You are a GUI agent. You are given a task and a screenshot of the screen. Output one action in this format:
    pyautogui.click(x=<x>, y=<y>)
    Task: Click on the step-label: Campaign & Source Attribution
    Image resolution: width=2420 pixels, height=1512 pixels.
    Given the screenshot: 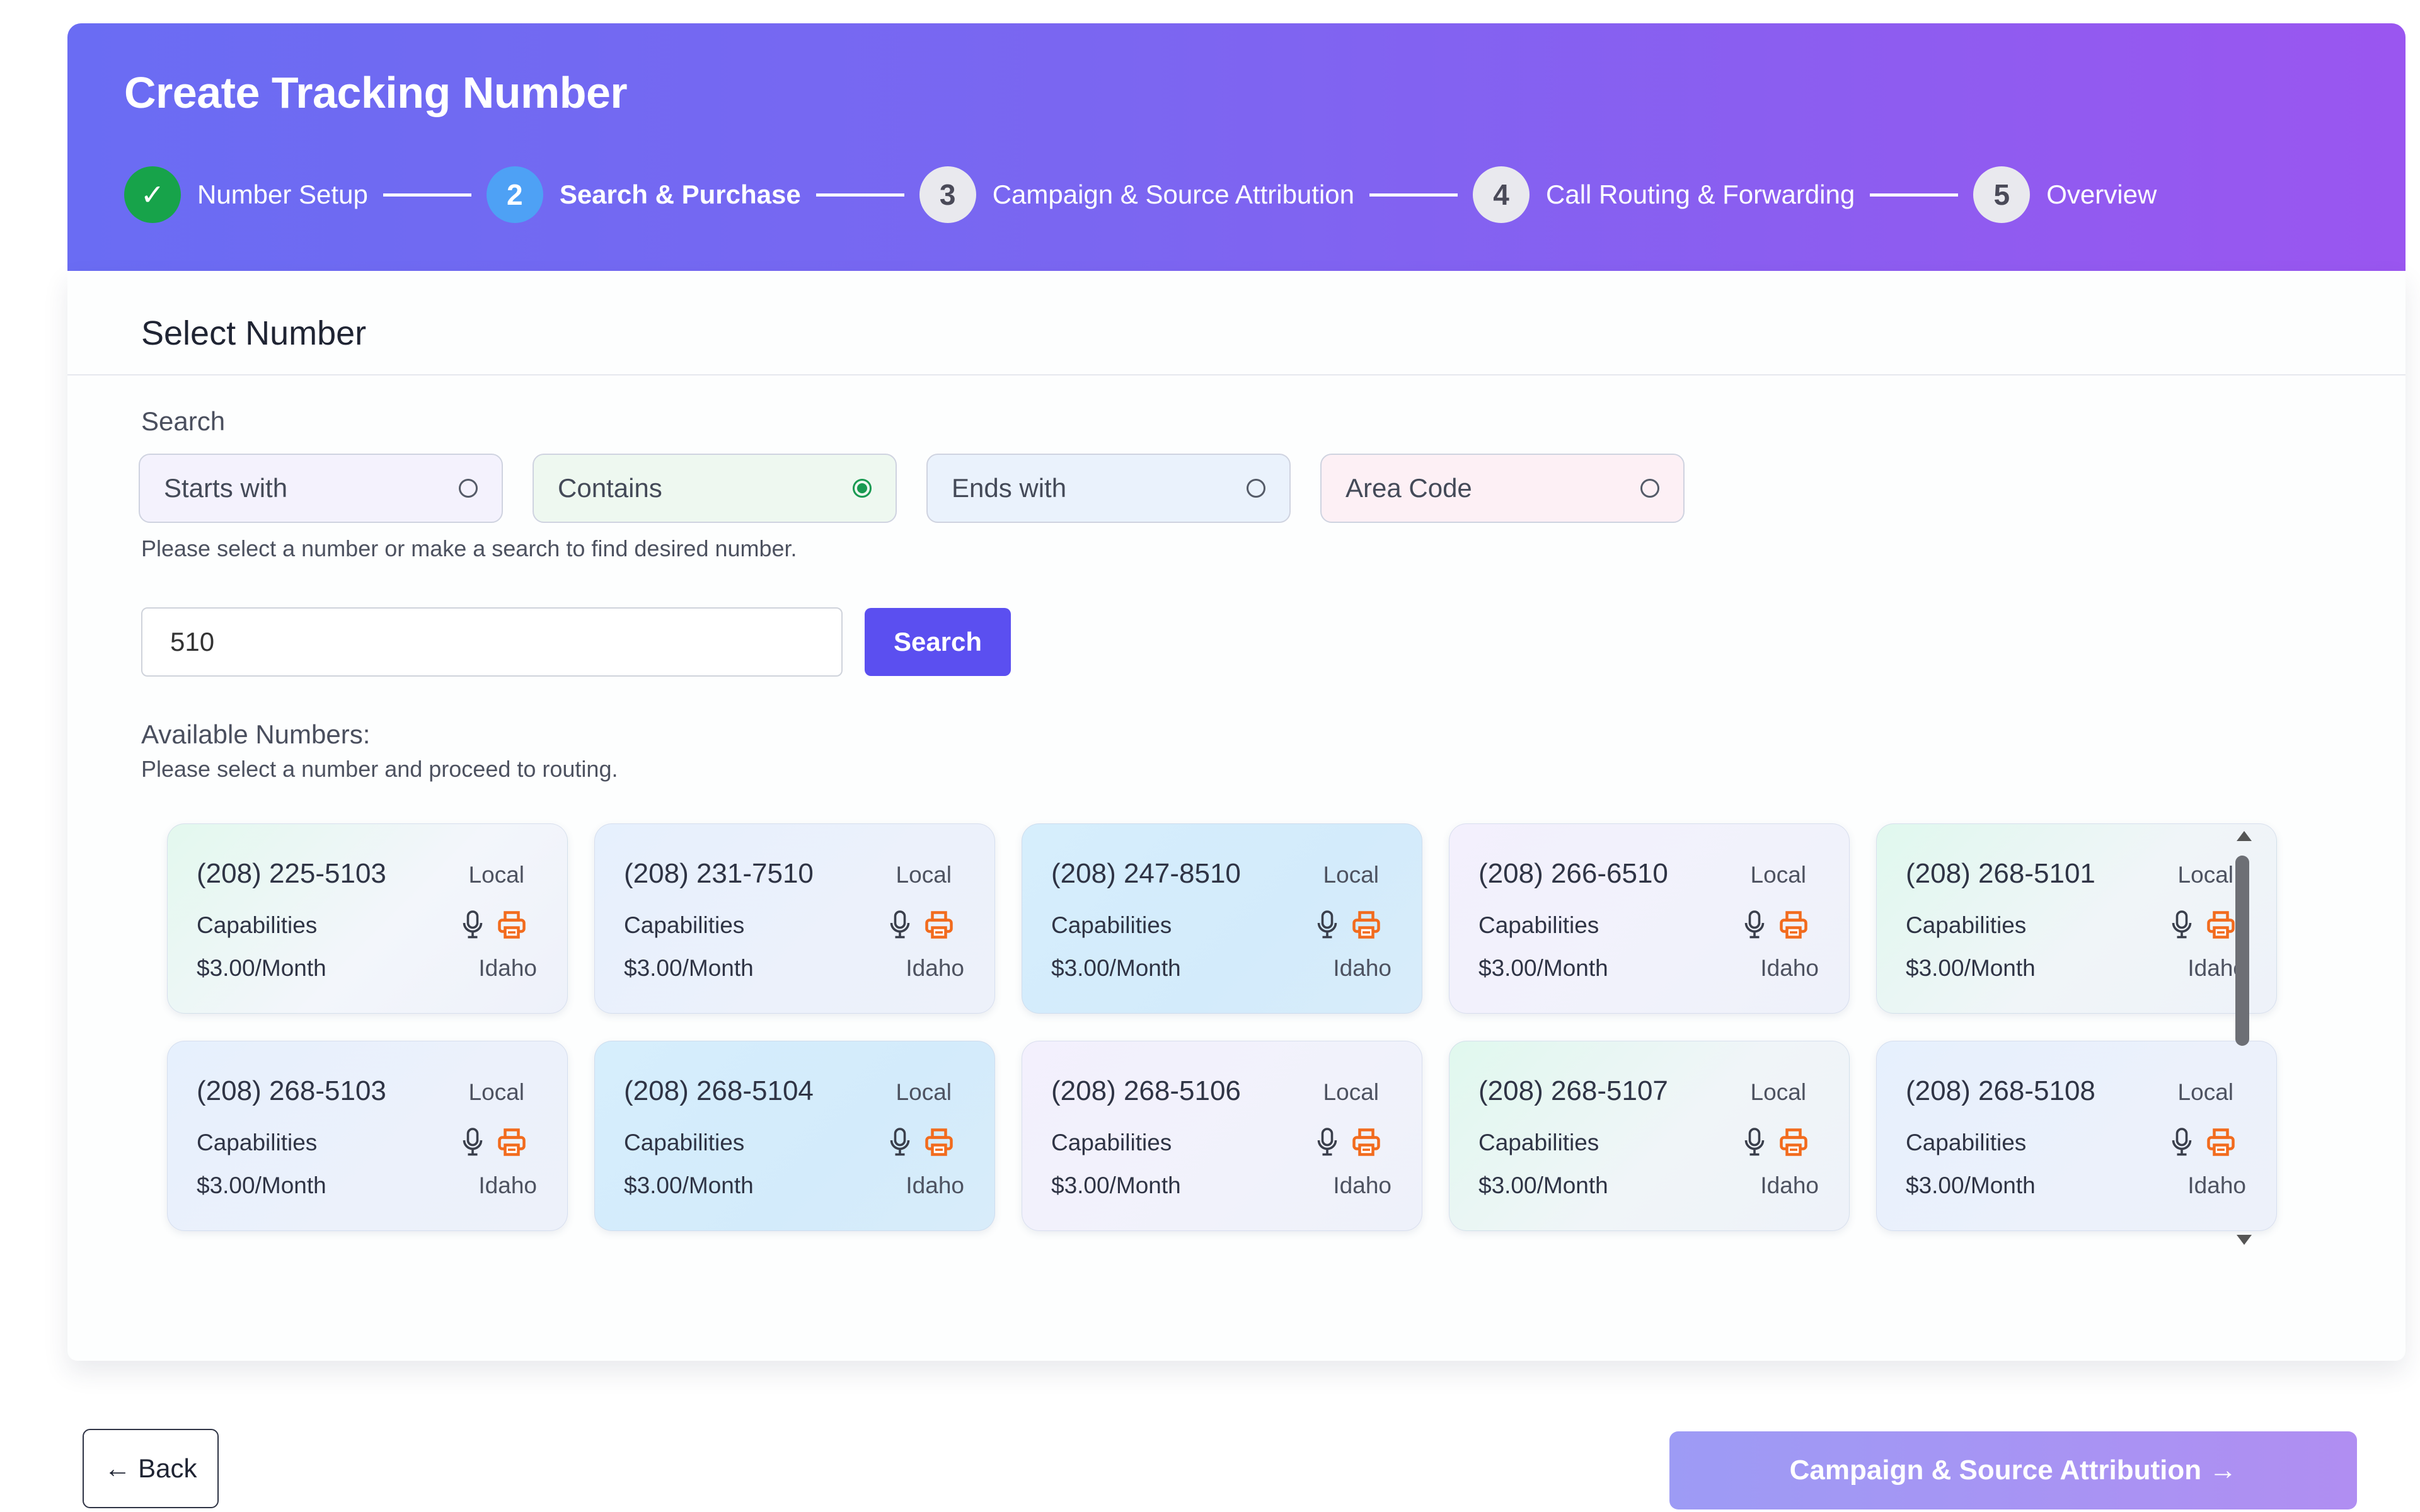 What is the action you would take?
    pyautogui.click(x=1173, y=194)
    